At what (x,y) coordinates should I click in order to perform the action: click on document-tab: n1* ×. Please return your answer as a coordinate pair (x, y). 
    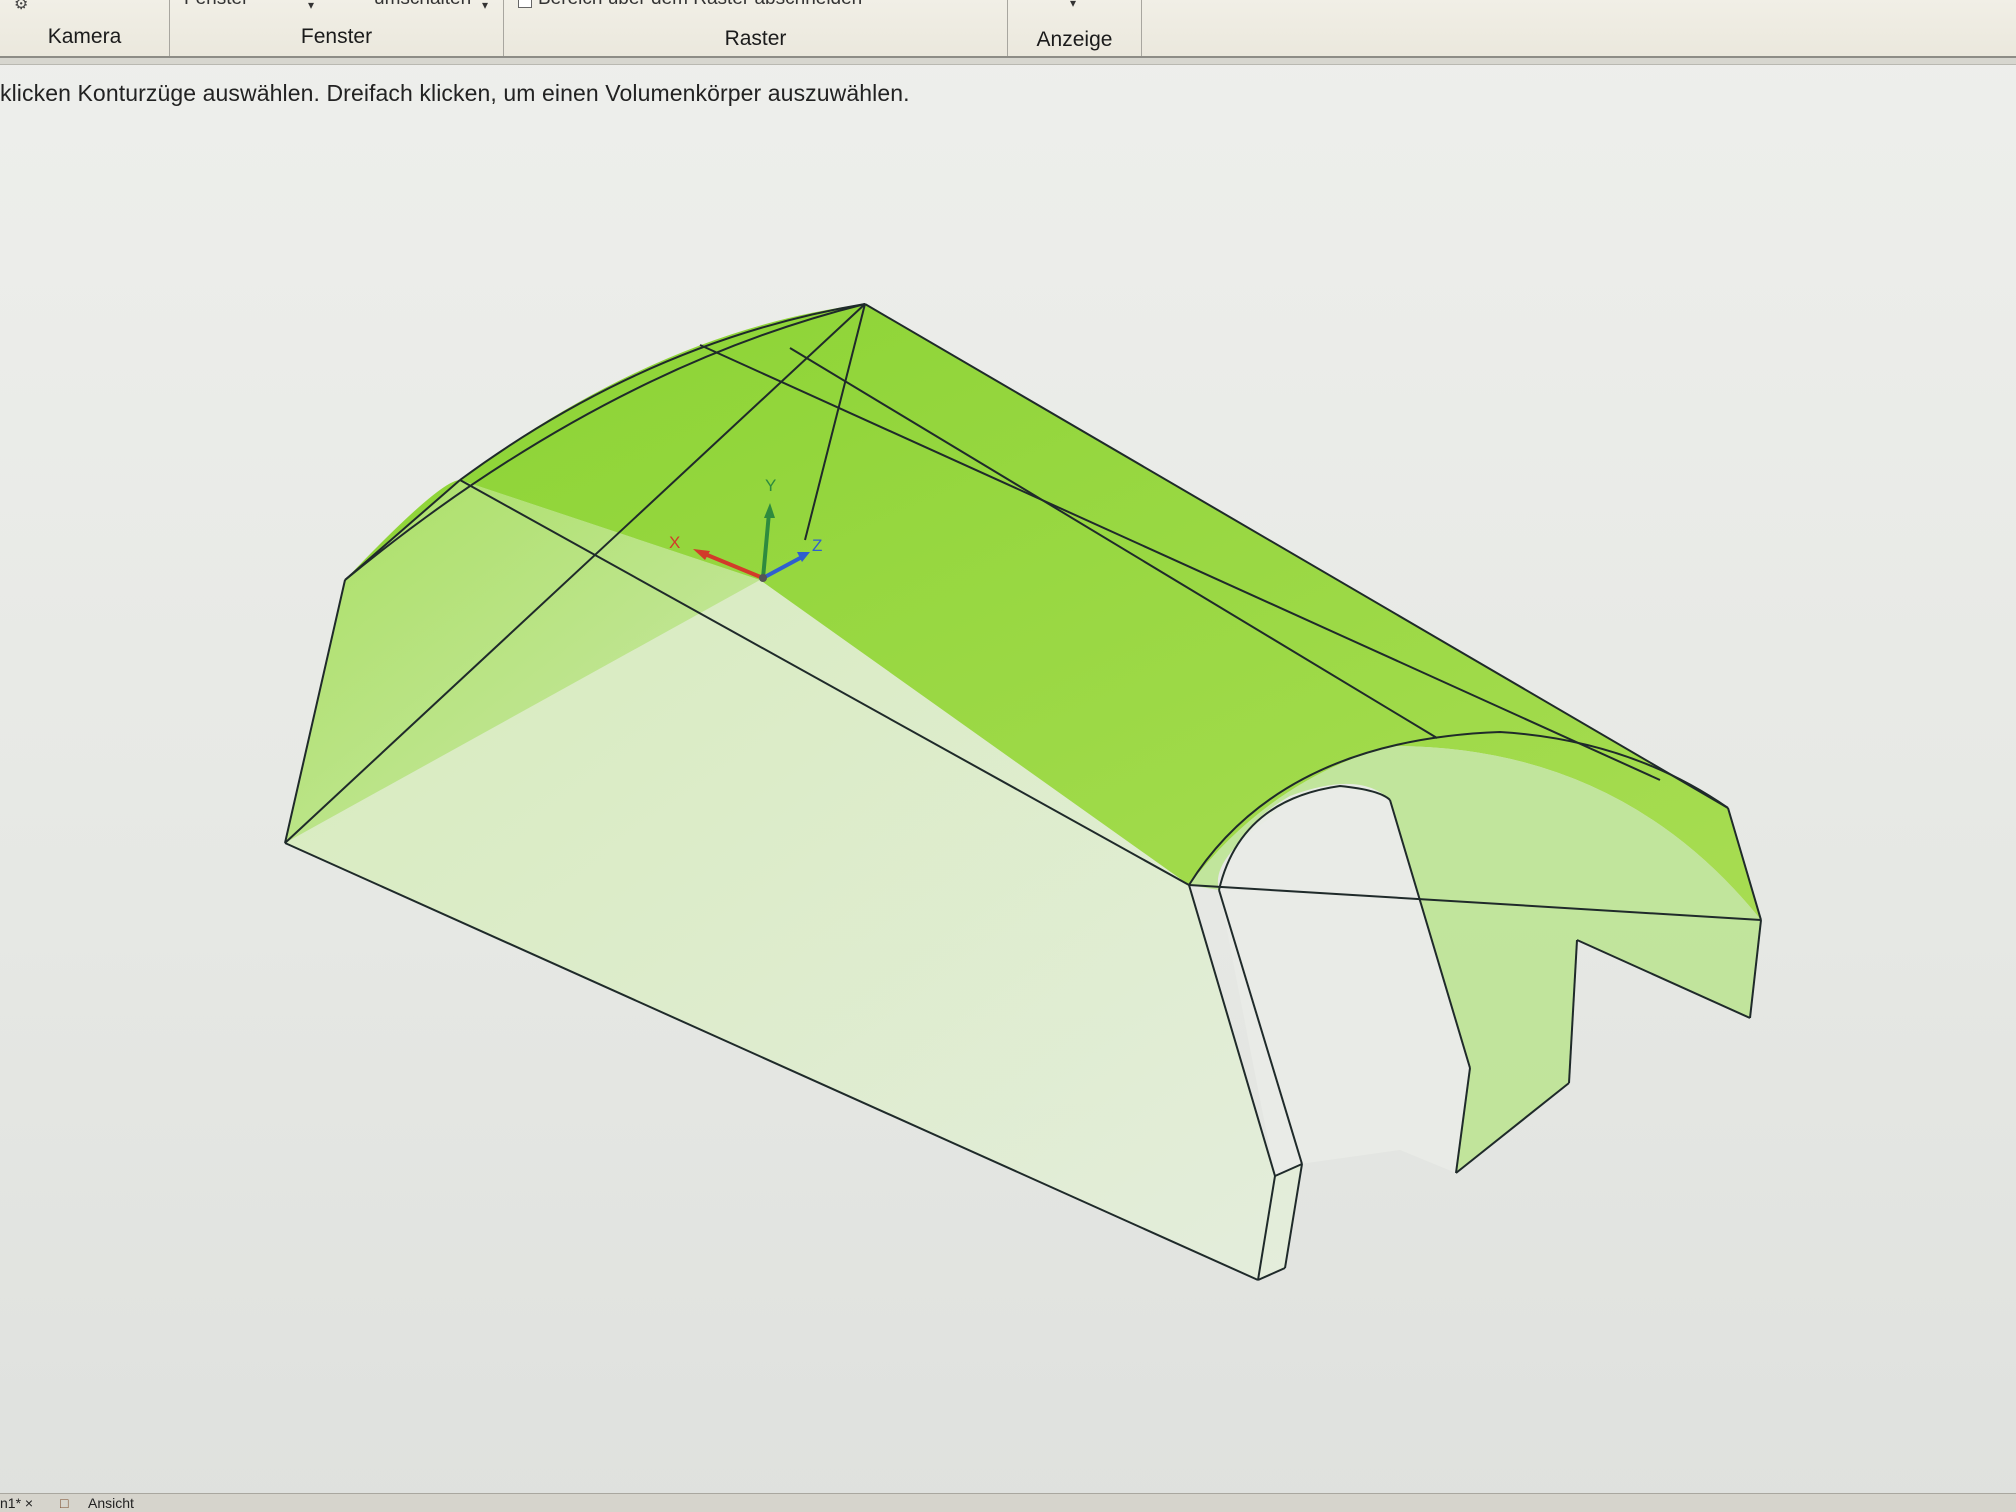
    Looking at the image, I should click on (25, 1503).